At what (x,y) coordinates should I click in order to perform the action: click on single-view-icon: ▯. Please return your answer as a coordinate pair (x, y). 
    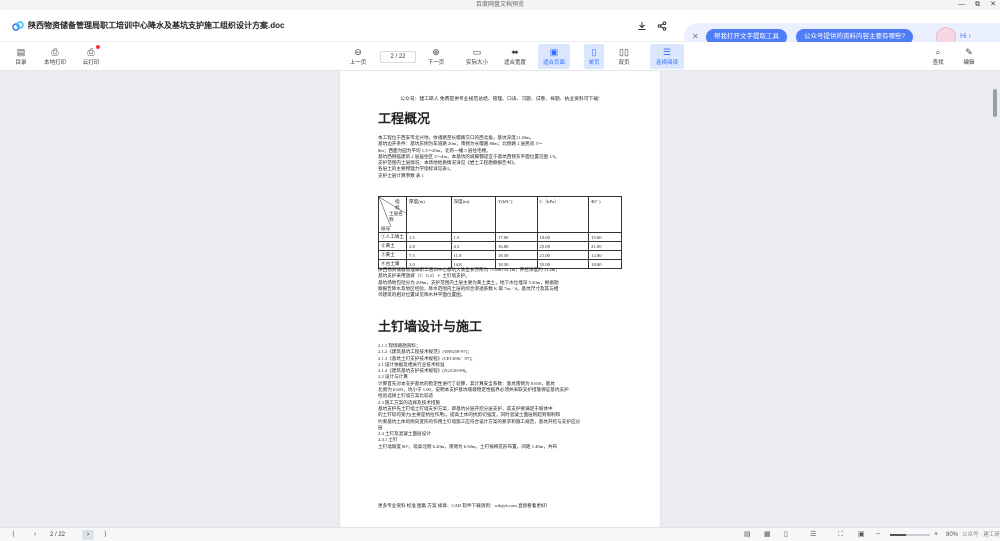
    Looking at the image, I should click on (786, 534).